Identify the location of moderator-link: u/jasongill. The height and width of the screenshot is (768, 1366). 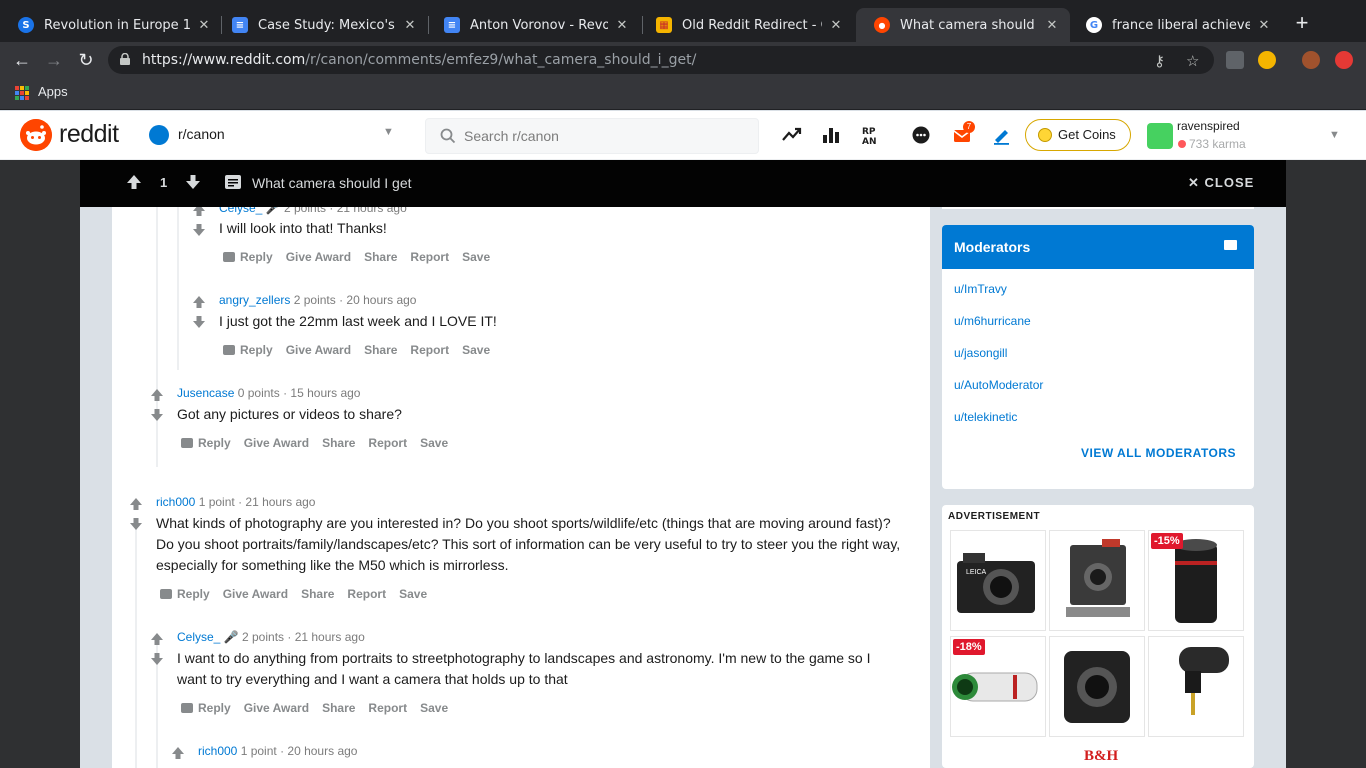
(980, 353).